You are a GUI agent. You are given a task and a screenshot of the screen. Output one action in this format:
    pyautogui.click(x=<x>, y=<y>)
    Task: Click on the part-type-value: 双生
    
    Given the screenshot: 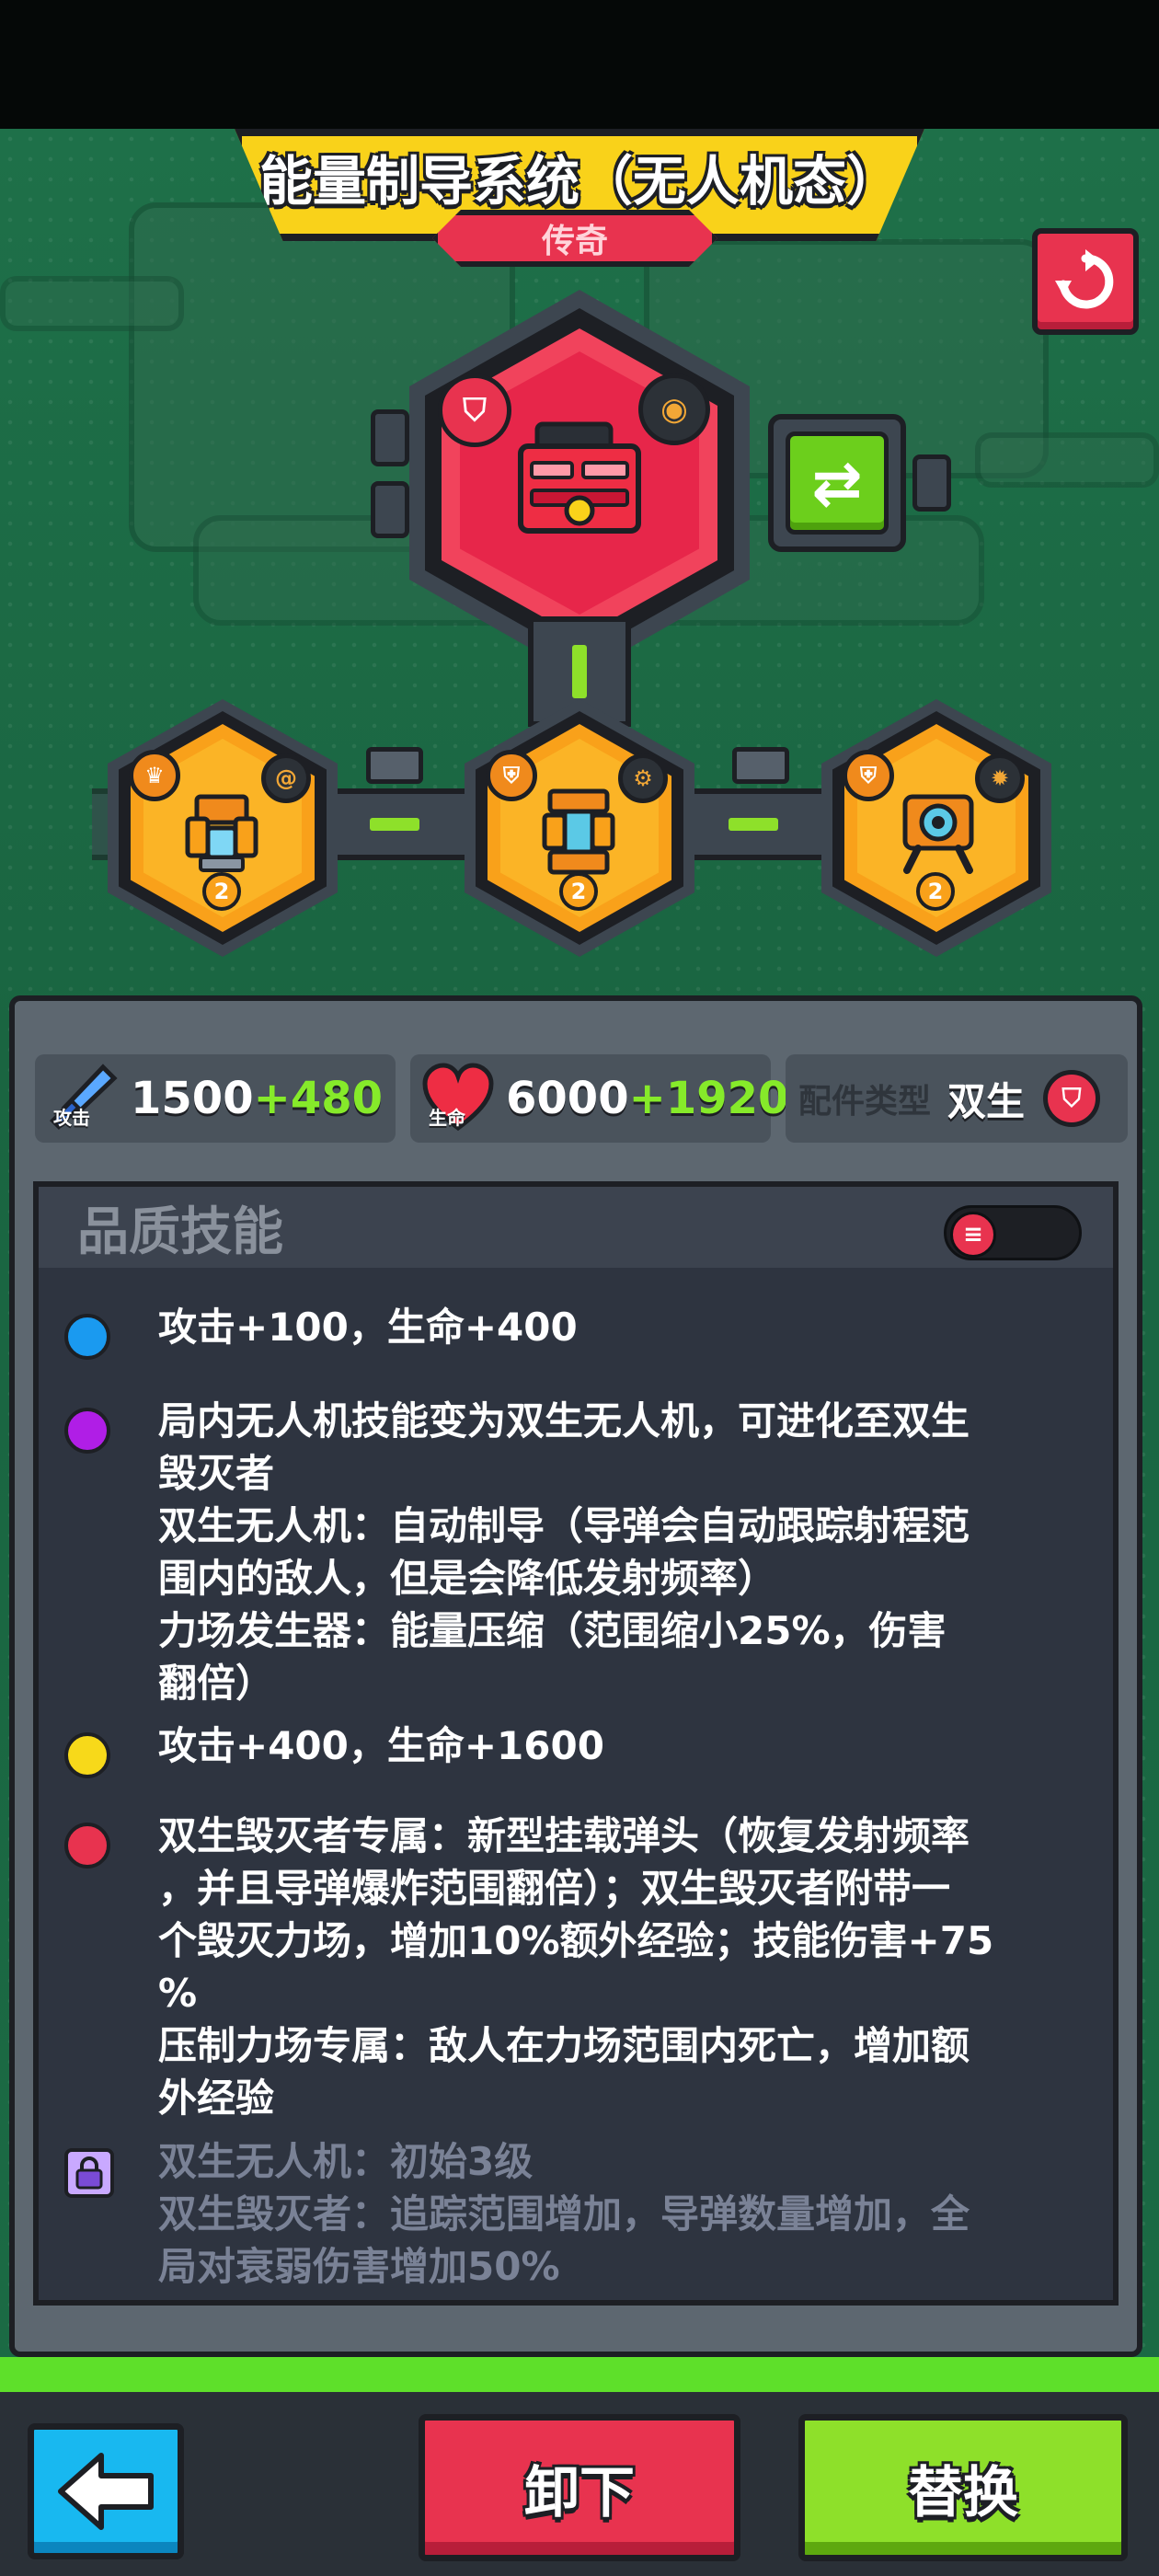 What is the action you would take?
    pyautogui.click(x=986, y=1101)
    